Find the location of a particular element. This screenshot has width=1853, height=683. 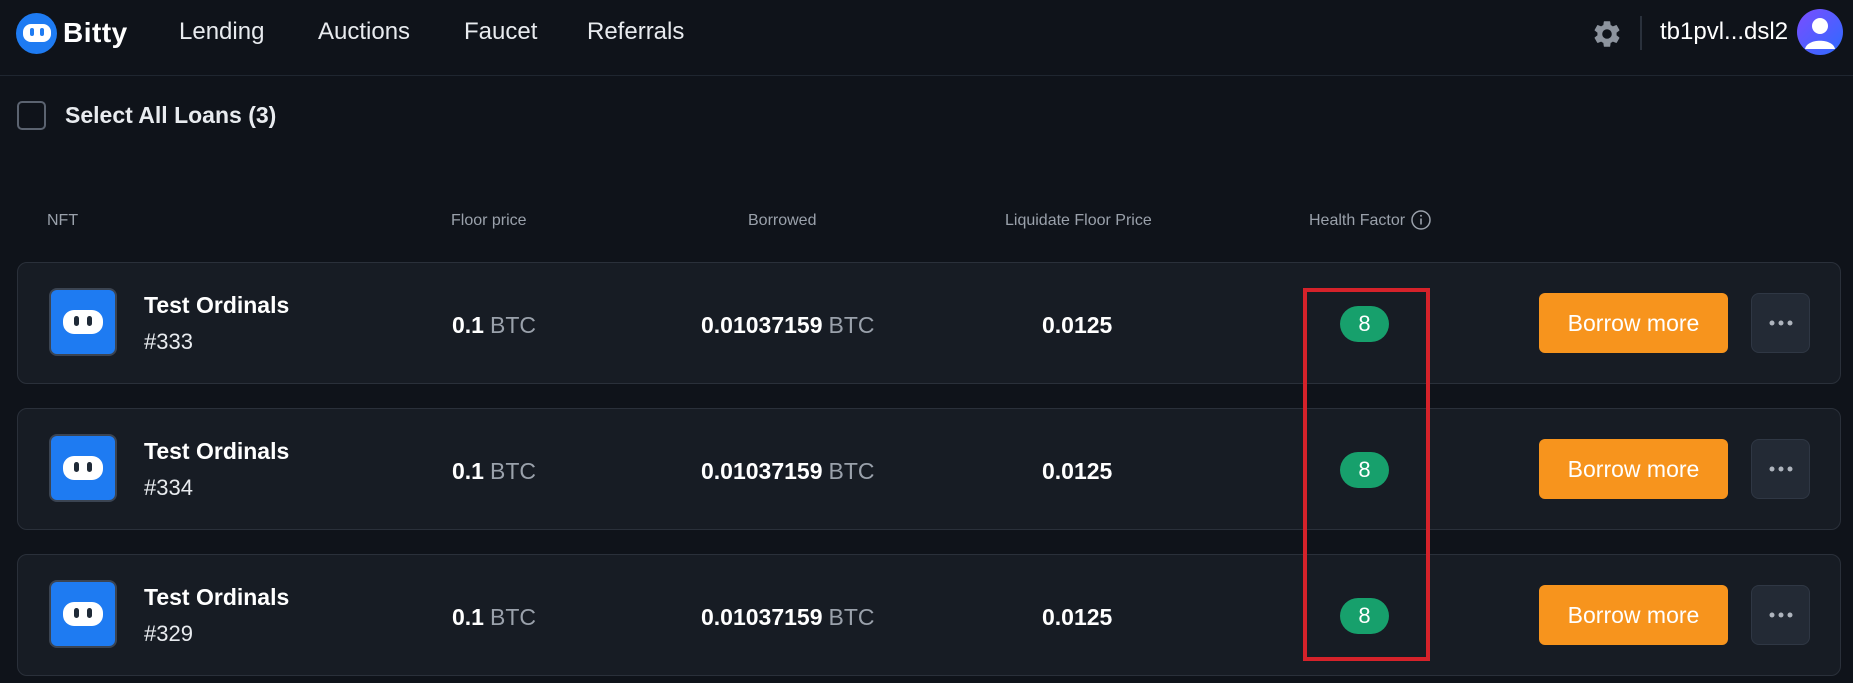

nav-faucet: Faucet is located at coordinates (500, 32).